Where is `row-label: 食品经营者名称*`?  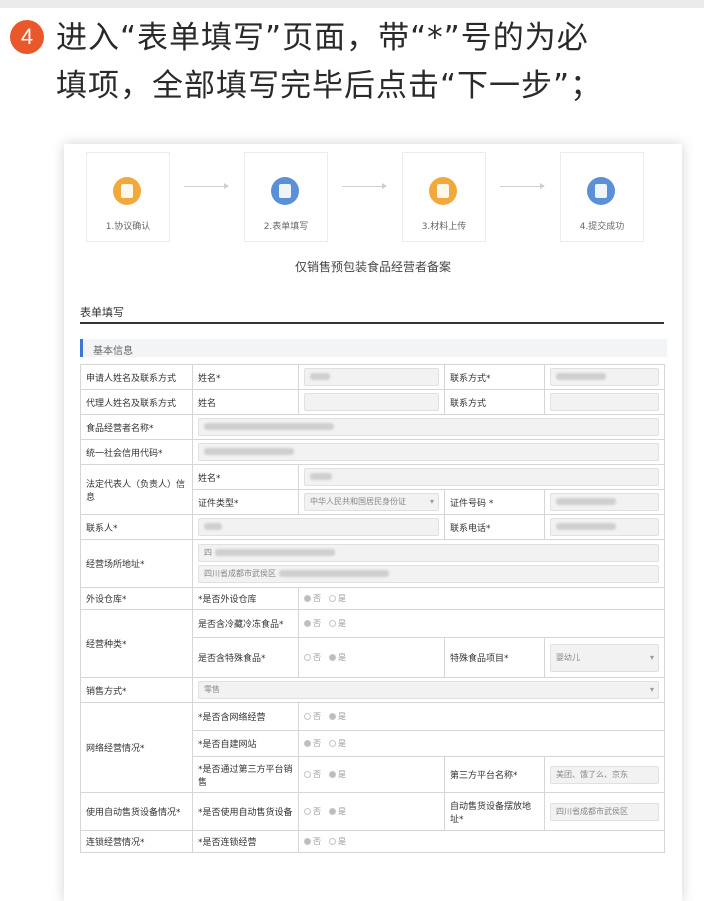
row-label: 食品经营者名称* is located at coordinates (136, 427).